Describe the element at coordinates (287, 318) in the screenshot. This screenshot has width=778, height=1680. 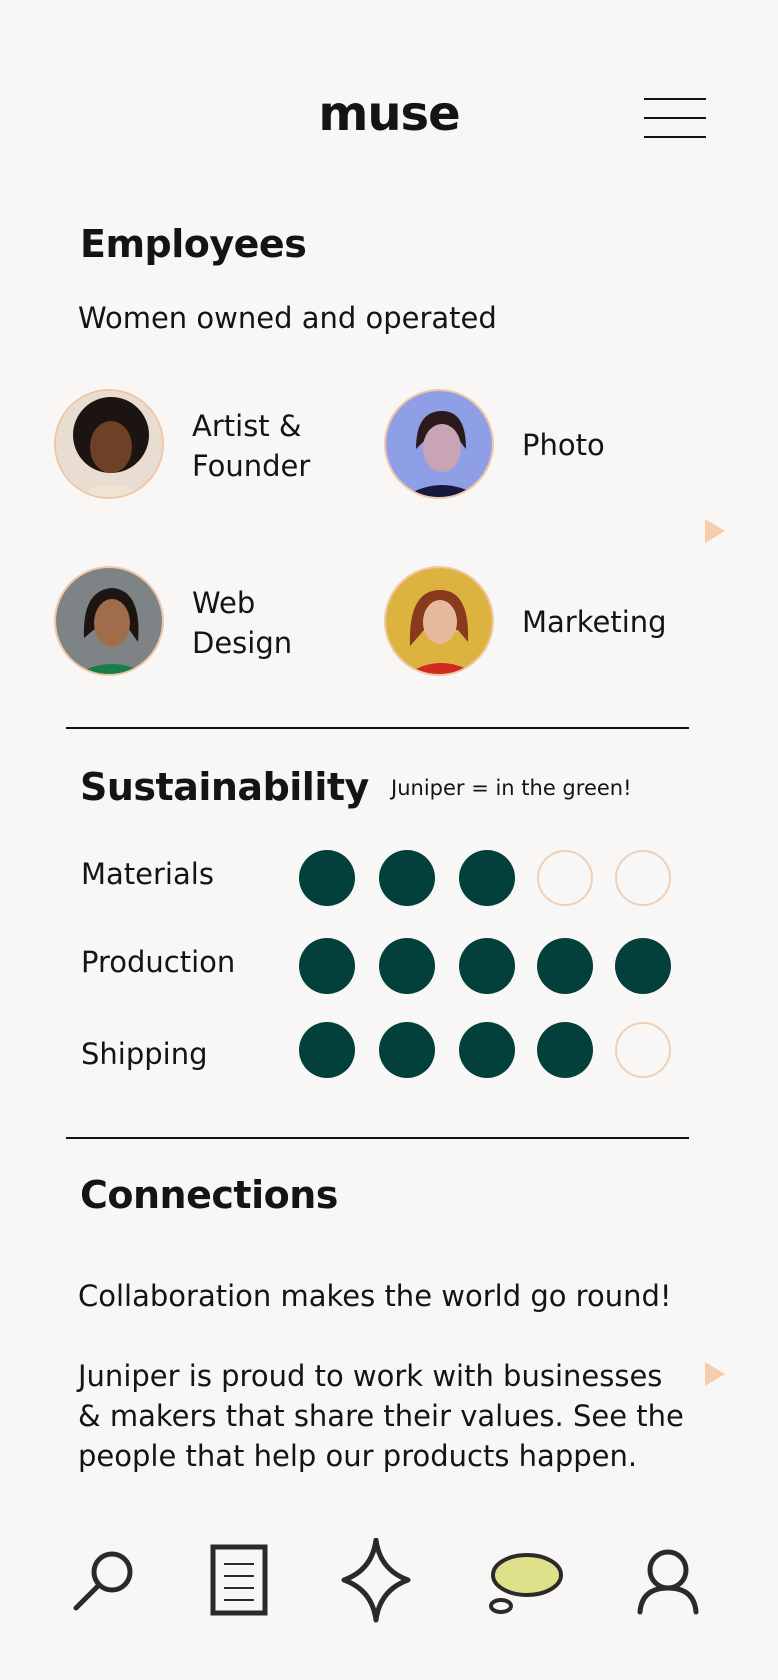
I see `employees-subtitle: Women owned and operated` at that location.